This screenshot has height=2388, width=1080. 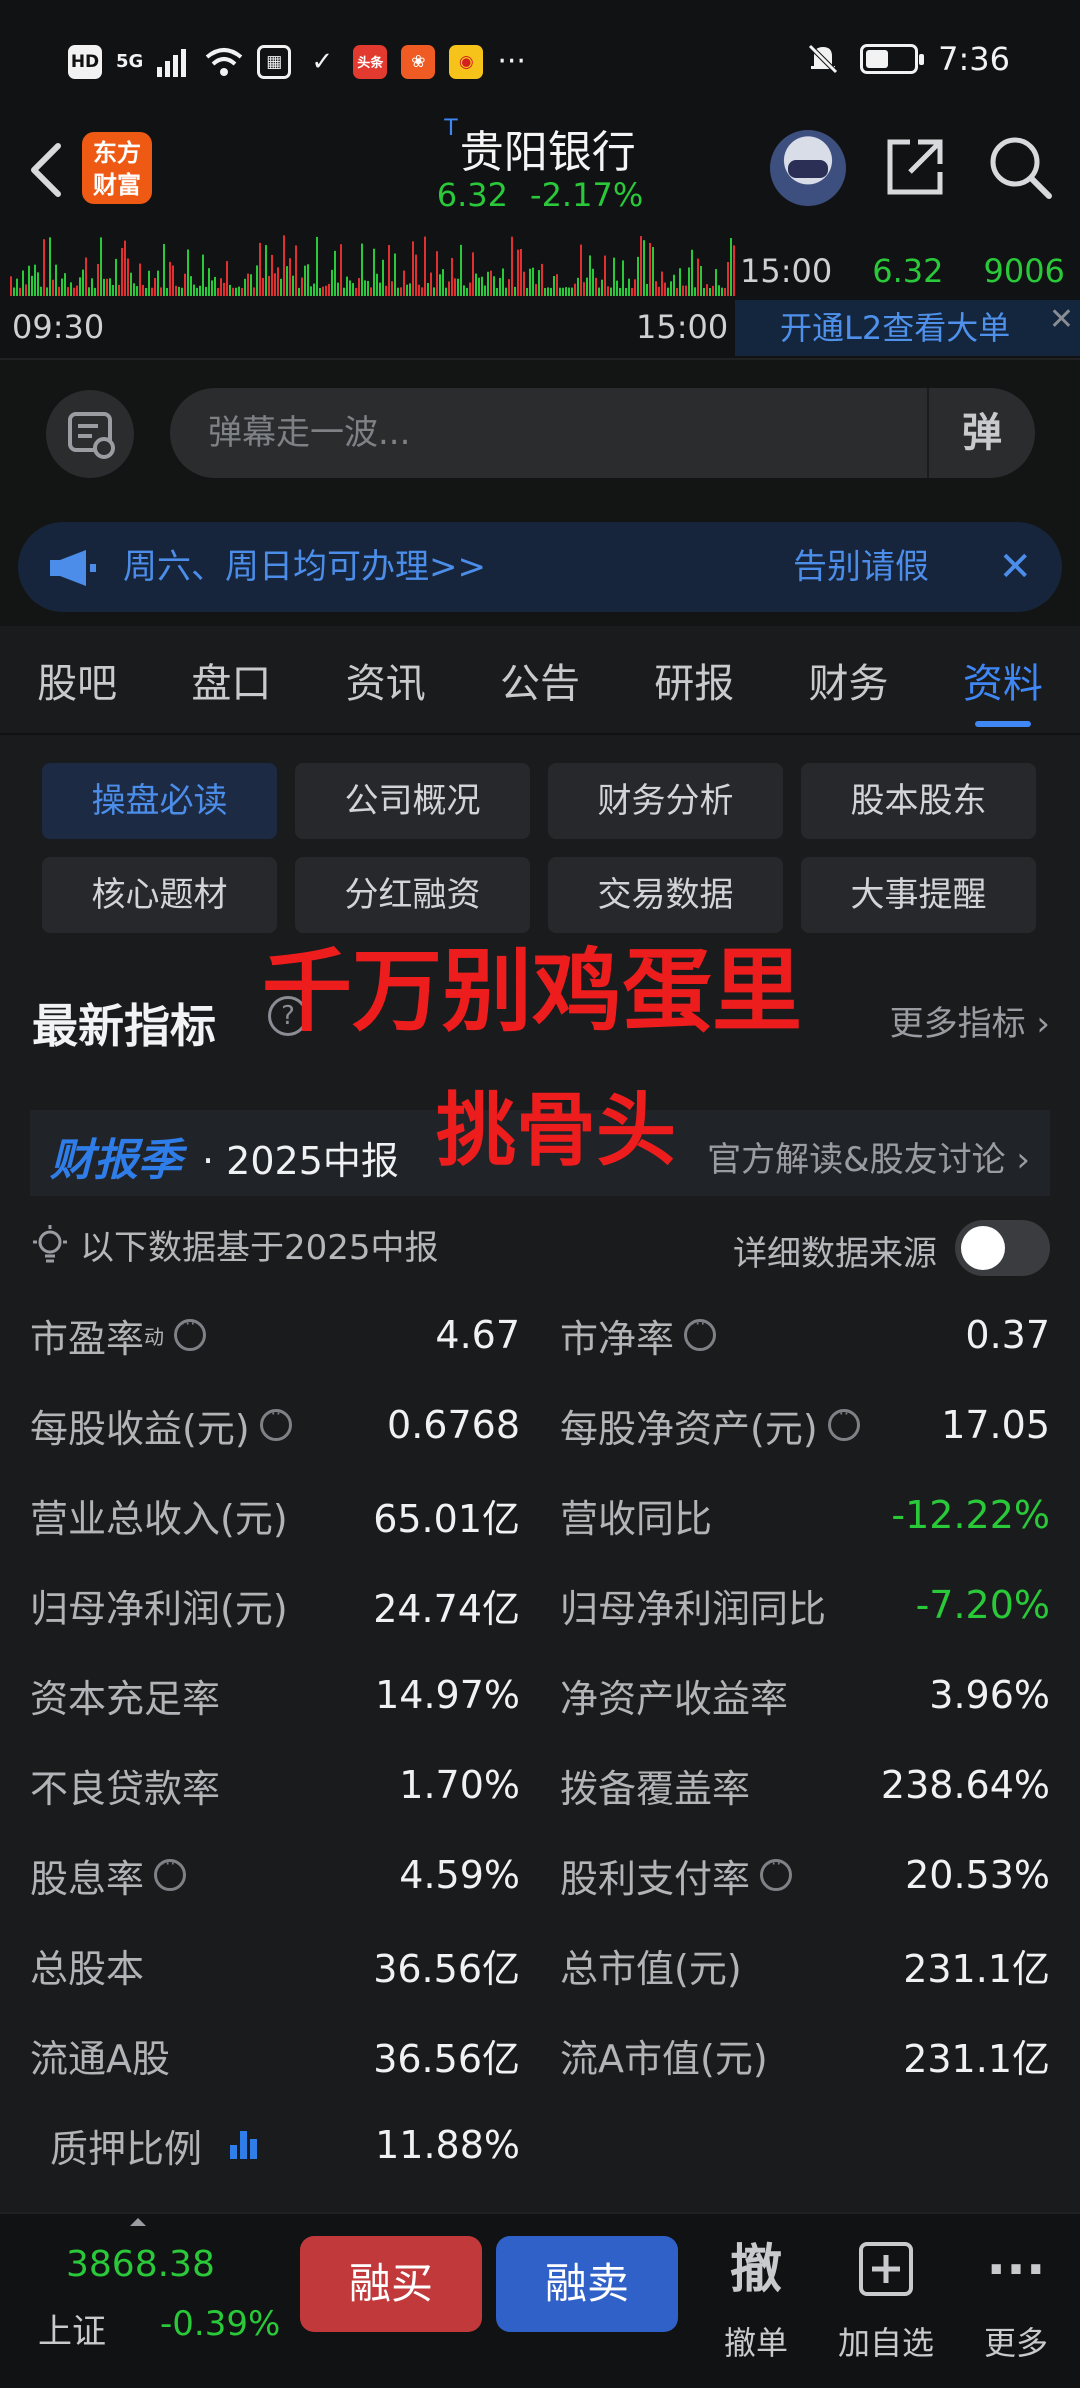 I want to click on metric-cell: 每股收益(元) 0.6768, so click(x=285, y=1425).